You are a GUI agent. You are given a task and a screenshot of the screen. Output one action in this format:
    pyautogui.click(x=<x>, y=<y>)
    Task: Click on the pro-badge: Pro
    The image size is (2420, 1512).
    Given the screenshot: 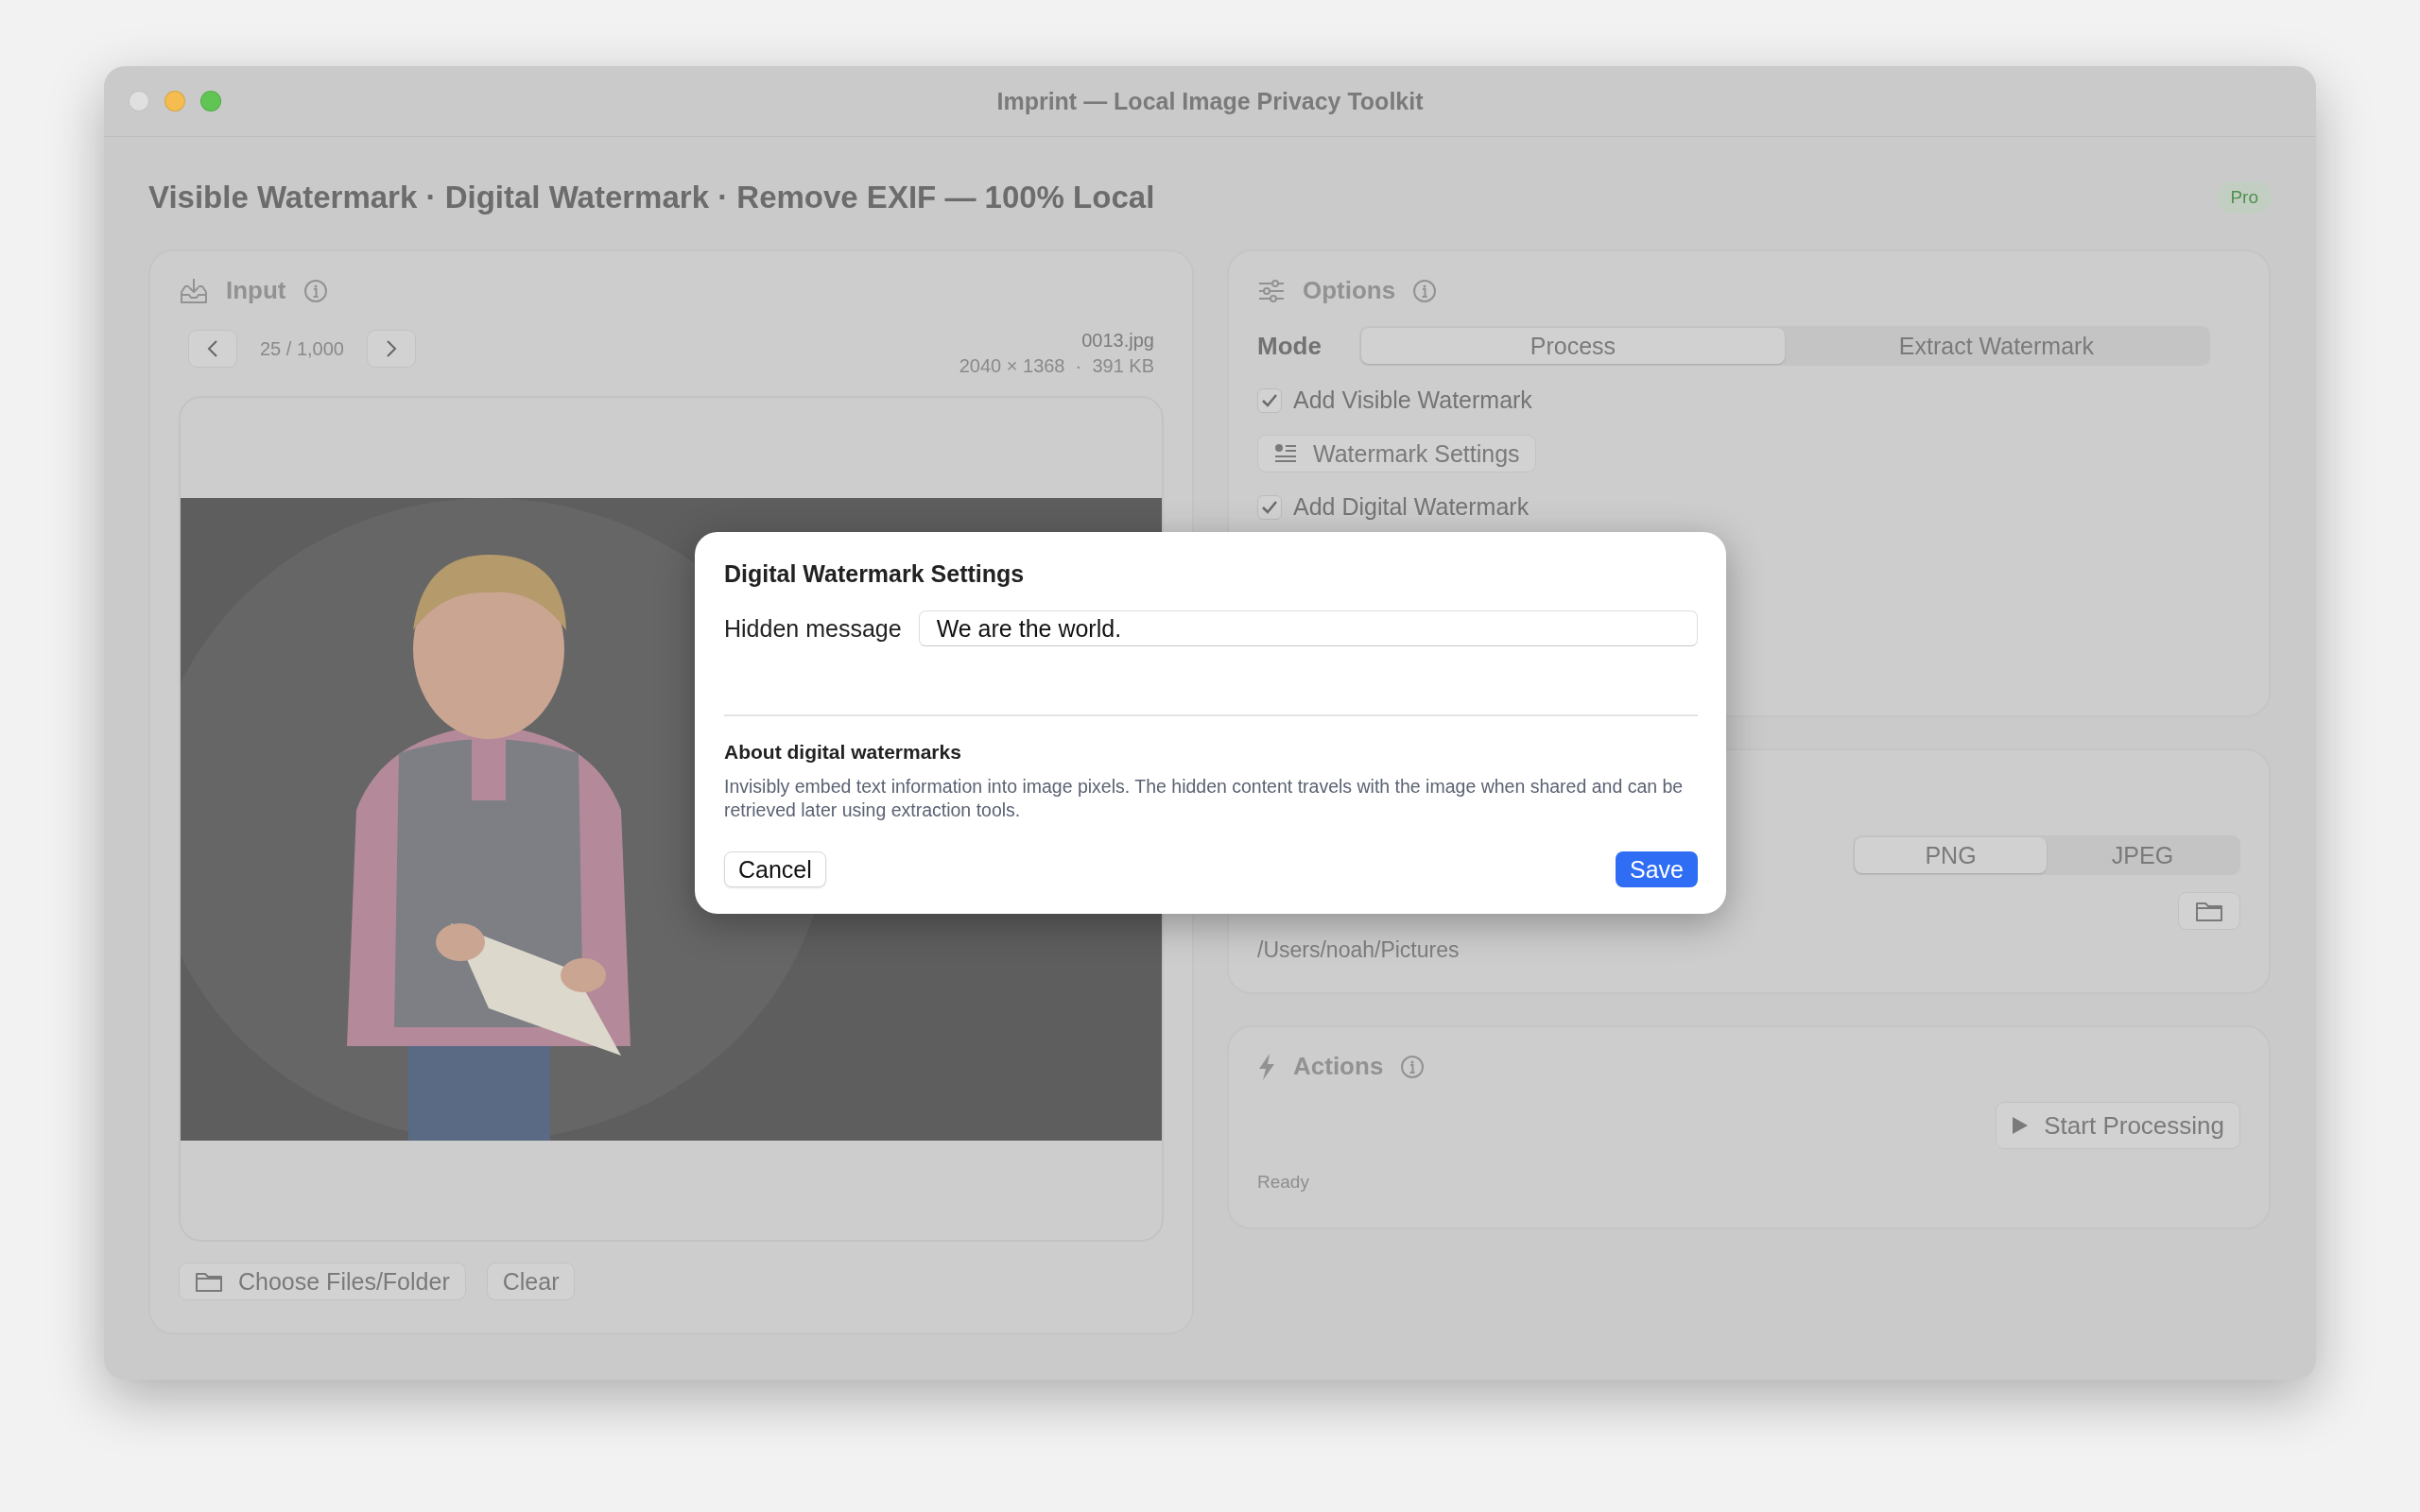 What is the action you would take?
    pyautogui.click(x=2245, y=197)
    